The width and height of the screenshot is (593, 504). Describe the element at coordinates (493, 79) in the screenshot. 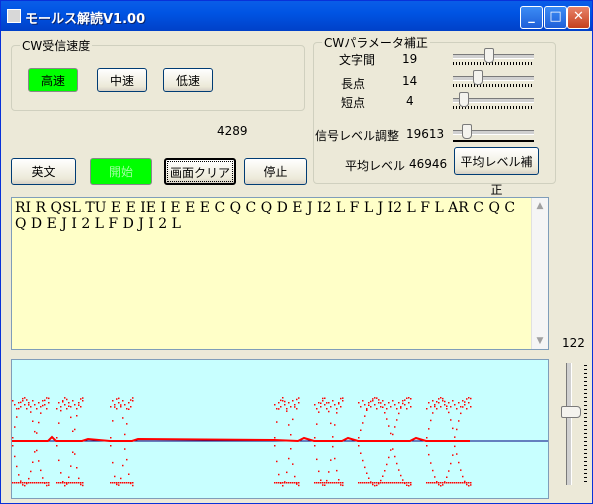

I see `dash-slider` at that location.